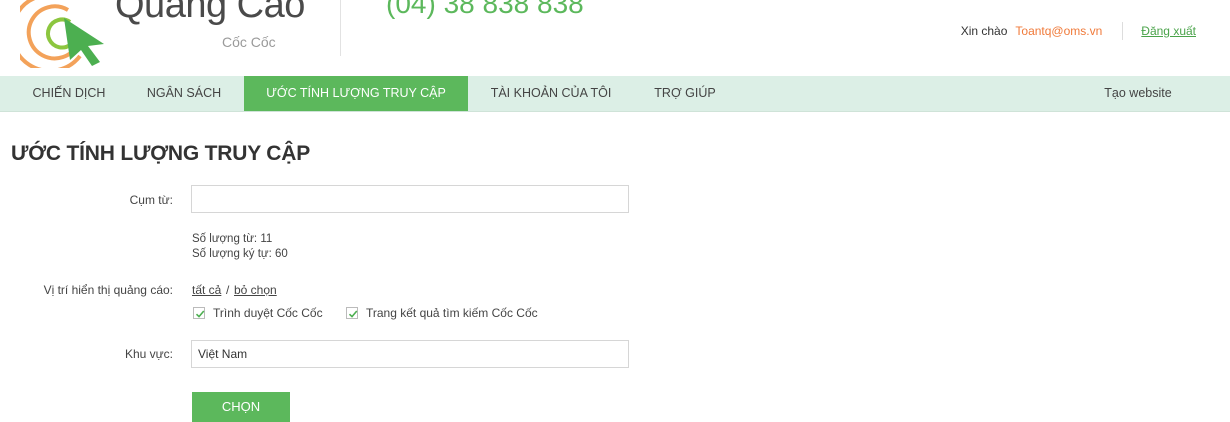 This screenshot has height=422, width=1230. I want to click on region-label: Khu vực:, so click(148, 354).